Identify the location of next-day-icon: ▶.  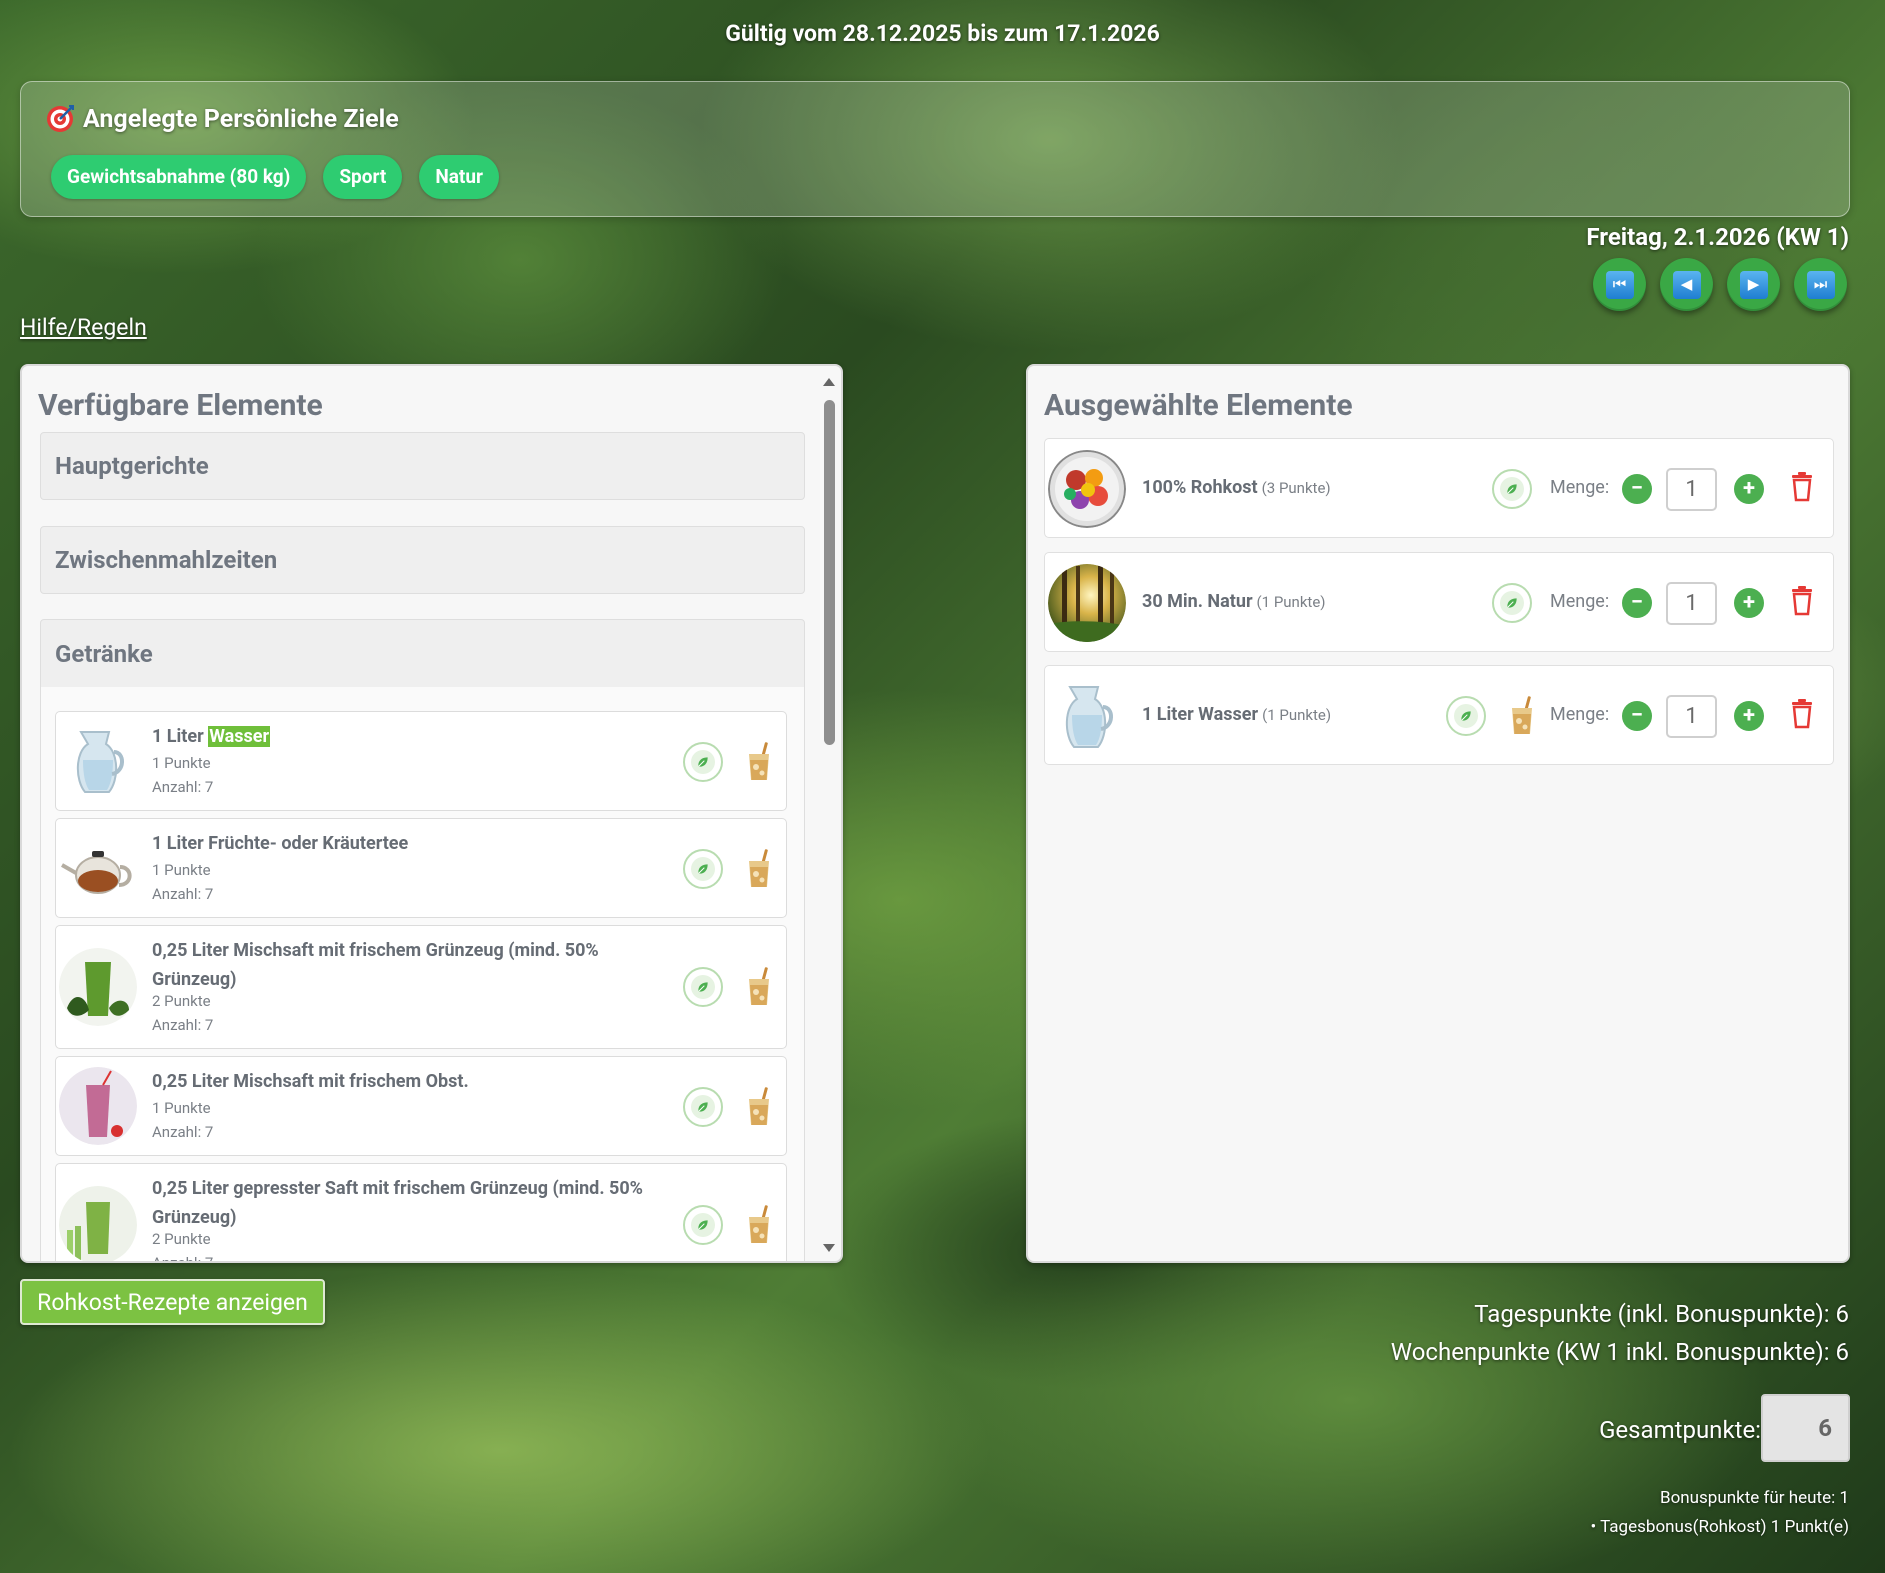
(1753, 284).